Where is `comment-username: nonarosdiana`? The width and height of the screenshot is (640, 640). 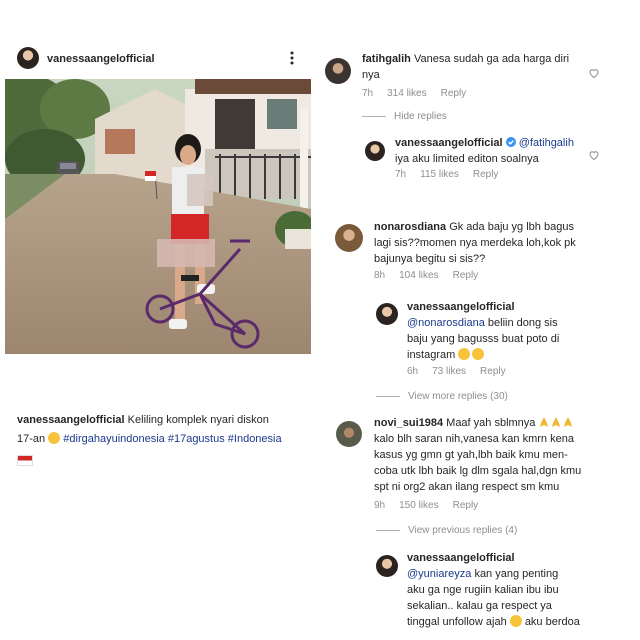 comment-username: nonarosdiana is located at coordinates (410, 227).